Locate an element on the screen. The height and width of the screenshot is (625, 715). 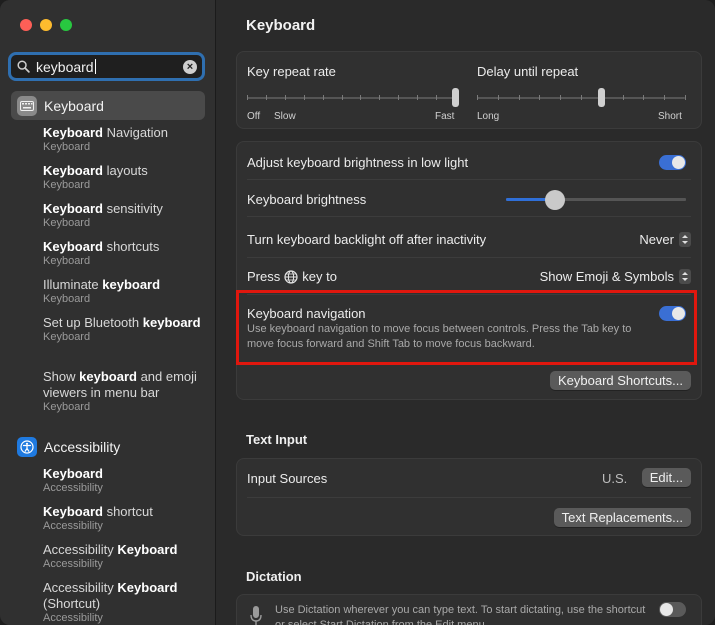
key-repeat-fast-label: Fast is located at coordinates (445, 116).